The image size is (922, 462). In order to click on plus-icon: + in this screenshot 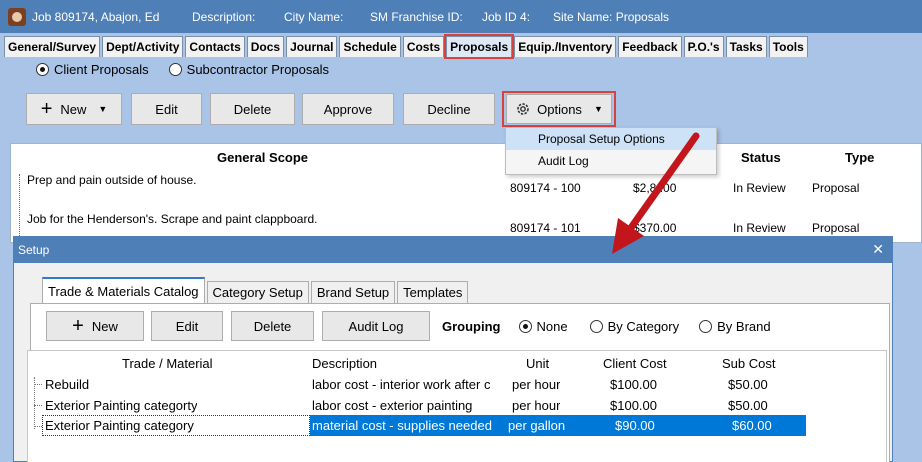, I will do `click(46, 109)`.